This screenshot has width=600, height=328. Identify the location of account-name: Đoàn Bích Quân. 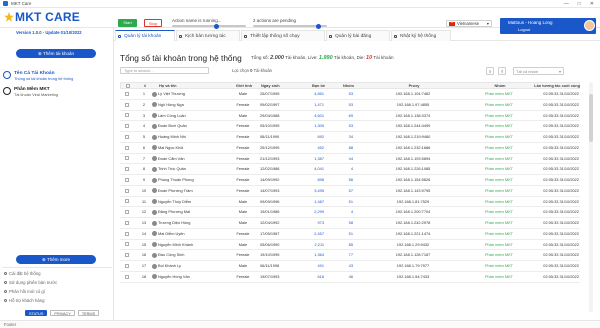
(172, 126).